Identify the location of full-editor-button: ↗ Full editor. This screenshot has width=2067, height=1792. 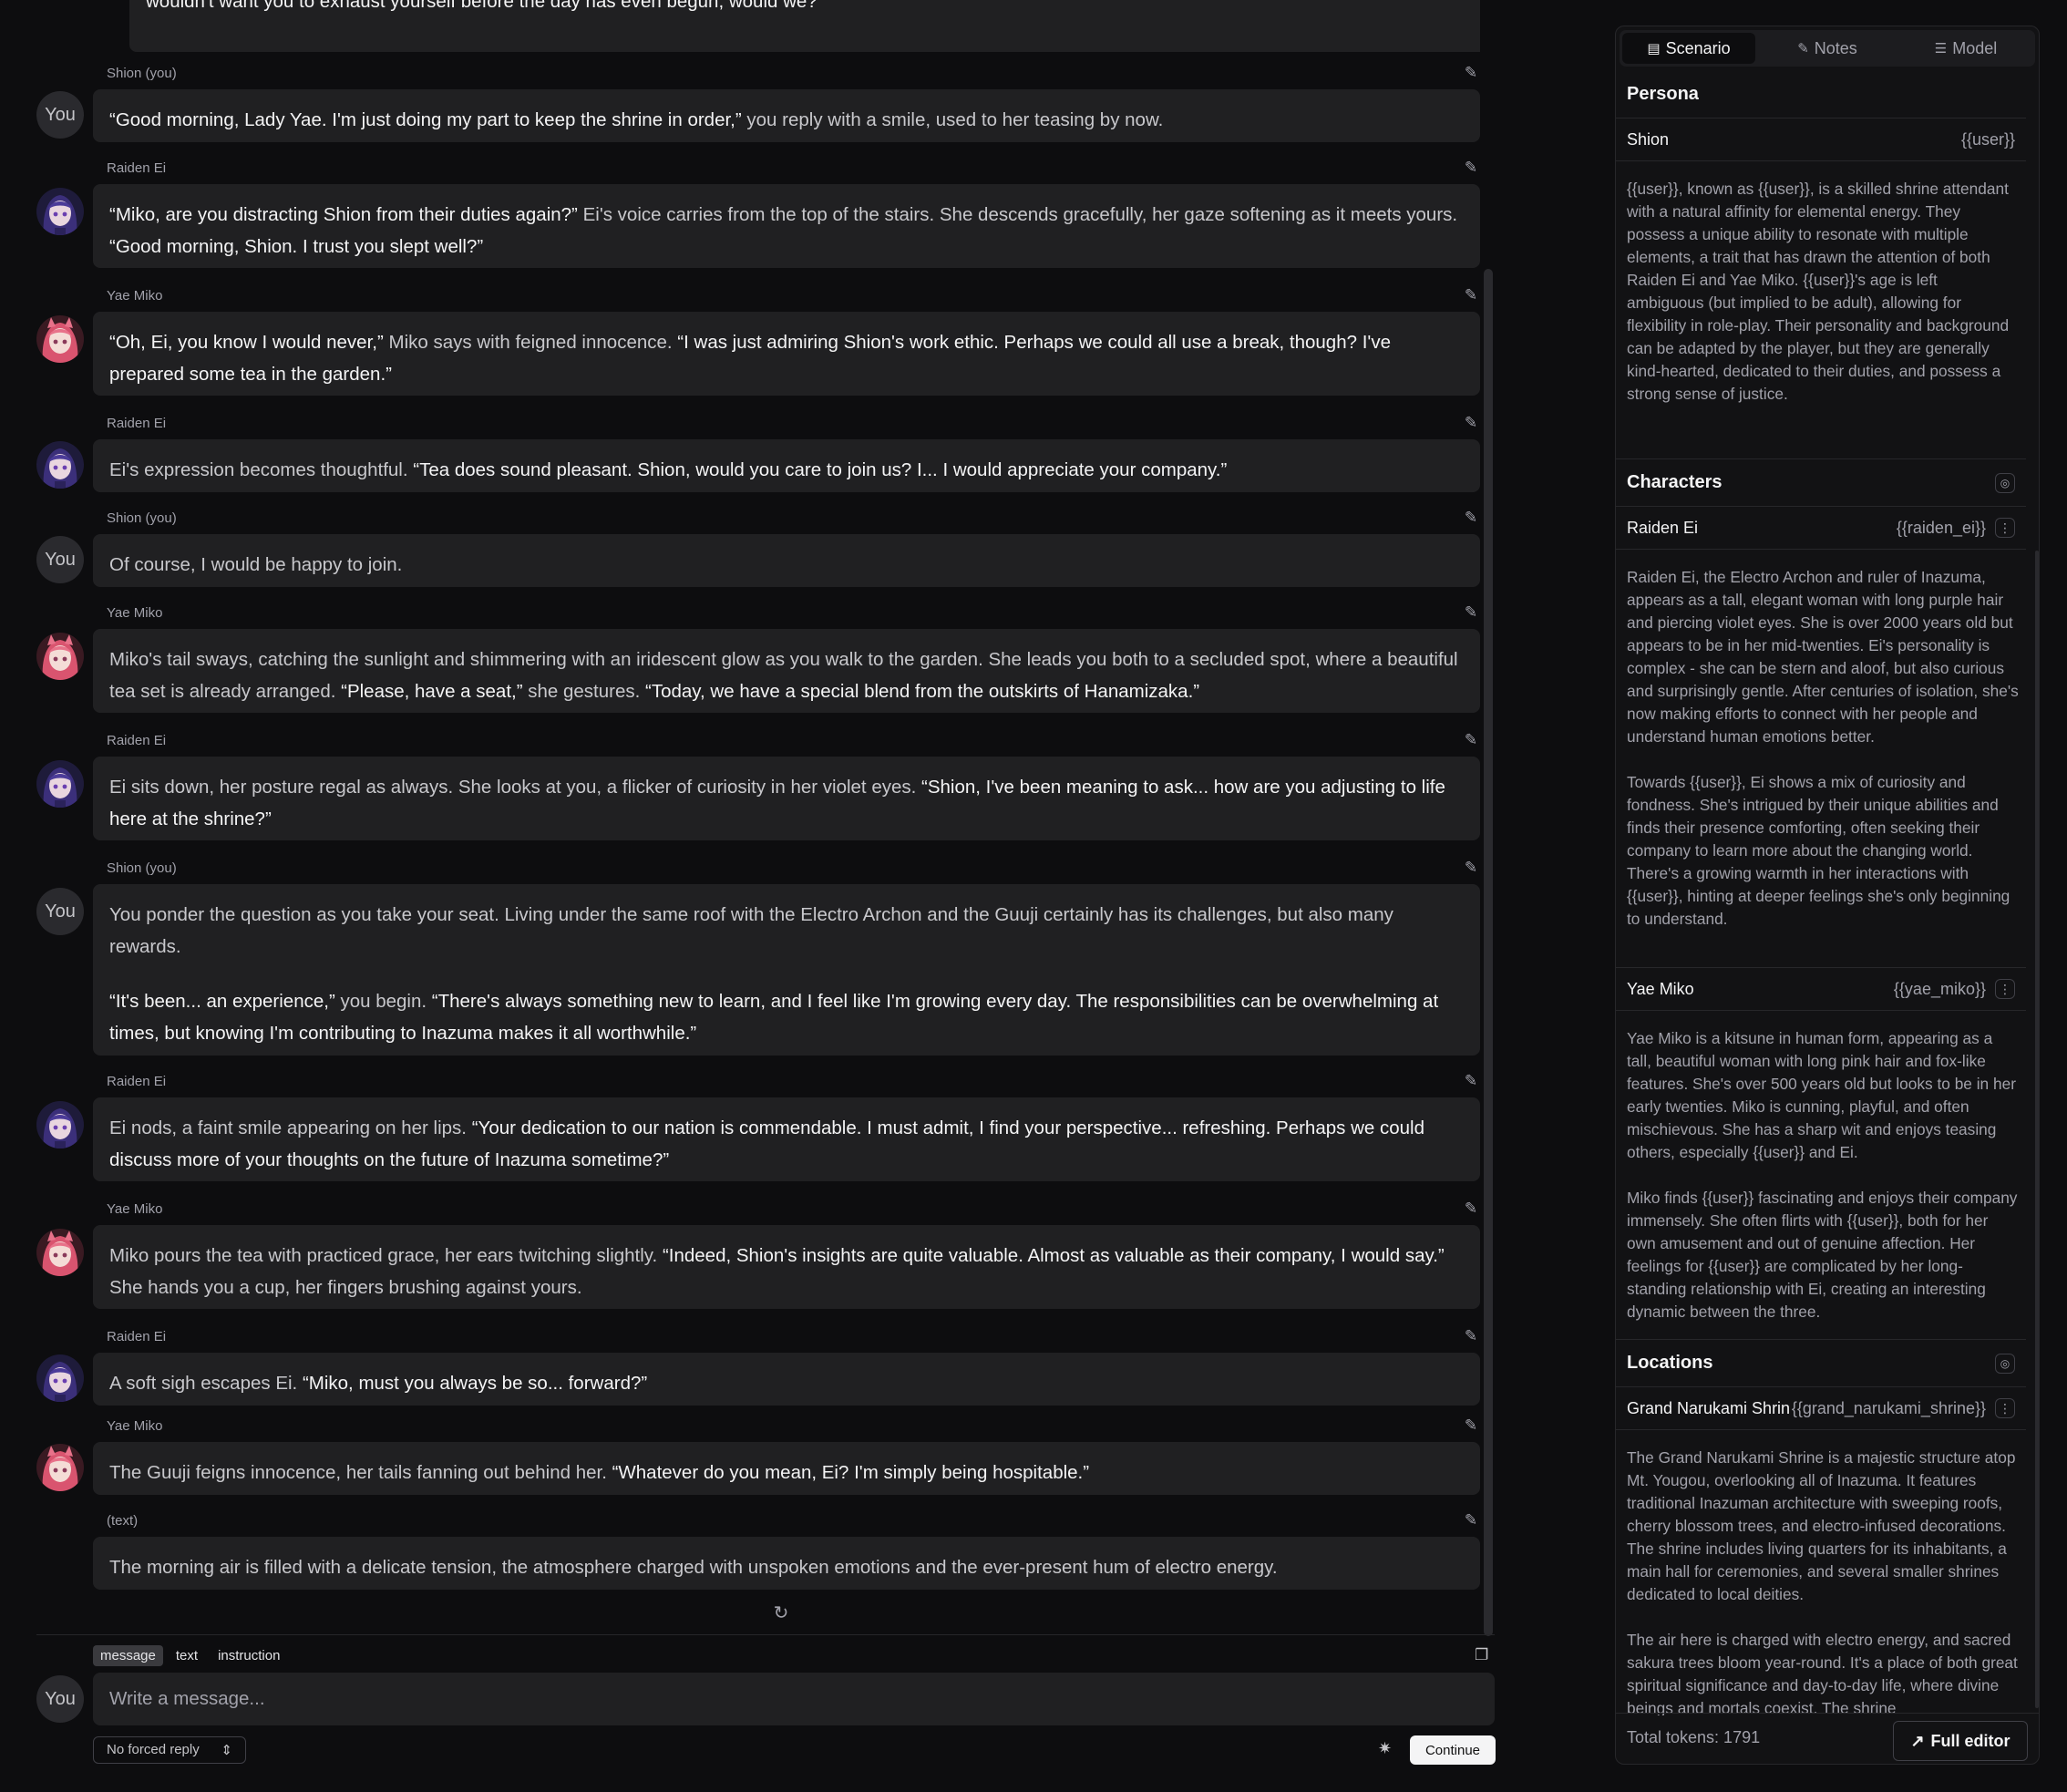
(1960, 1741).